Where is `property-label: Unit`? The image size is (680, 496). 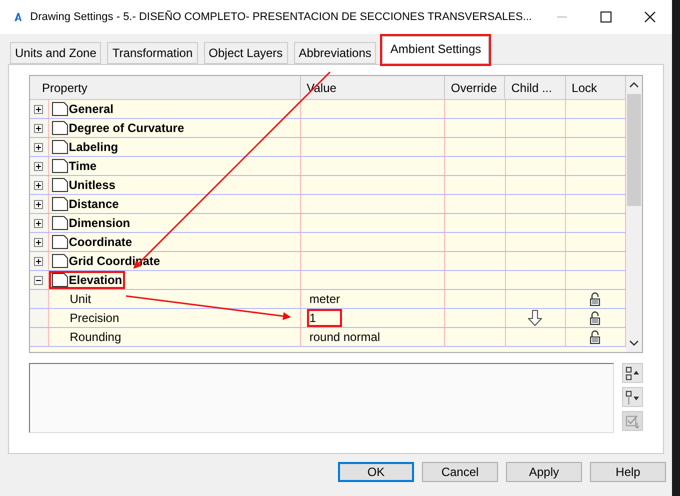 property-label: Unit is located at coordinates (80, 299).